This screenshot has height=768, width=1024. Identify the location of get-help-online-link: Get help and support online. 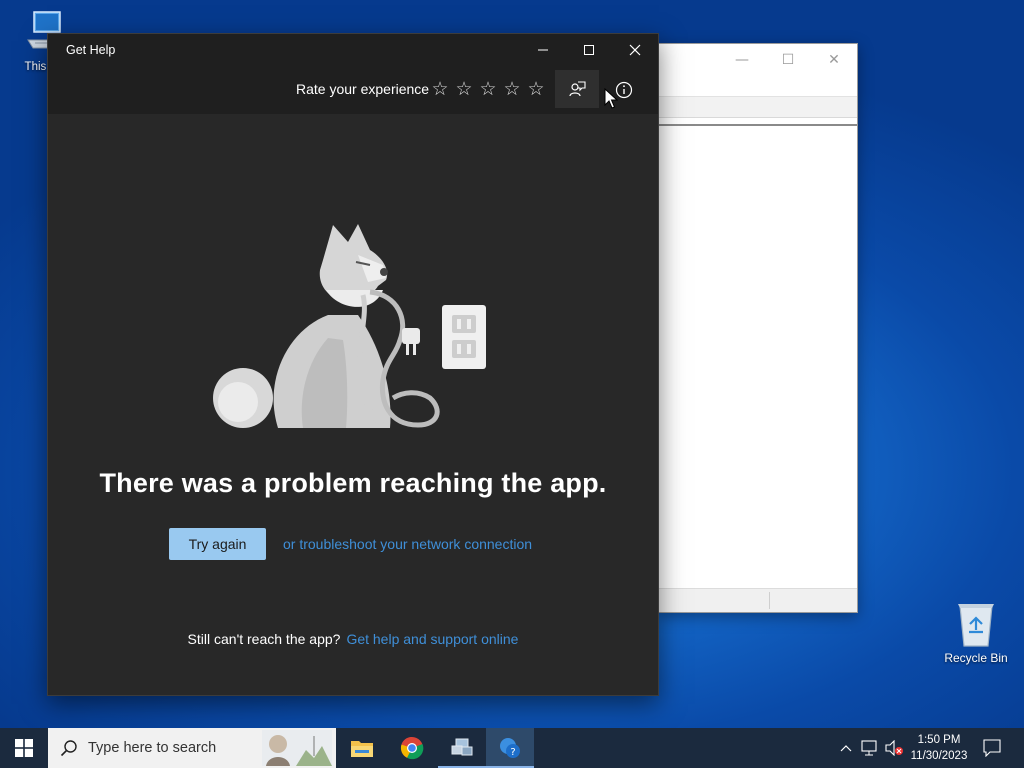
(432, 639).